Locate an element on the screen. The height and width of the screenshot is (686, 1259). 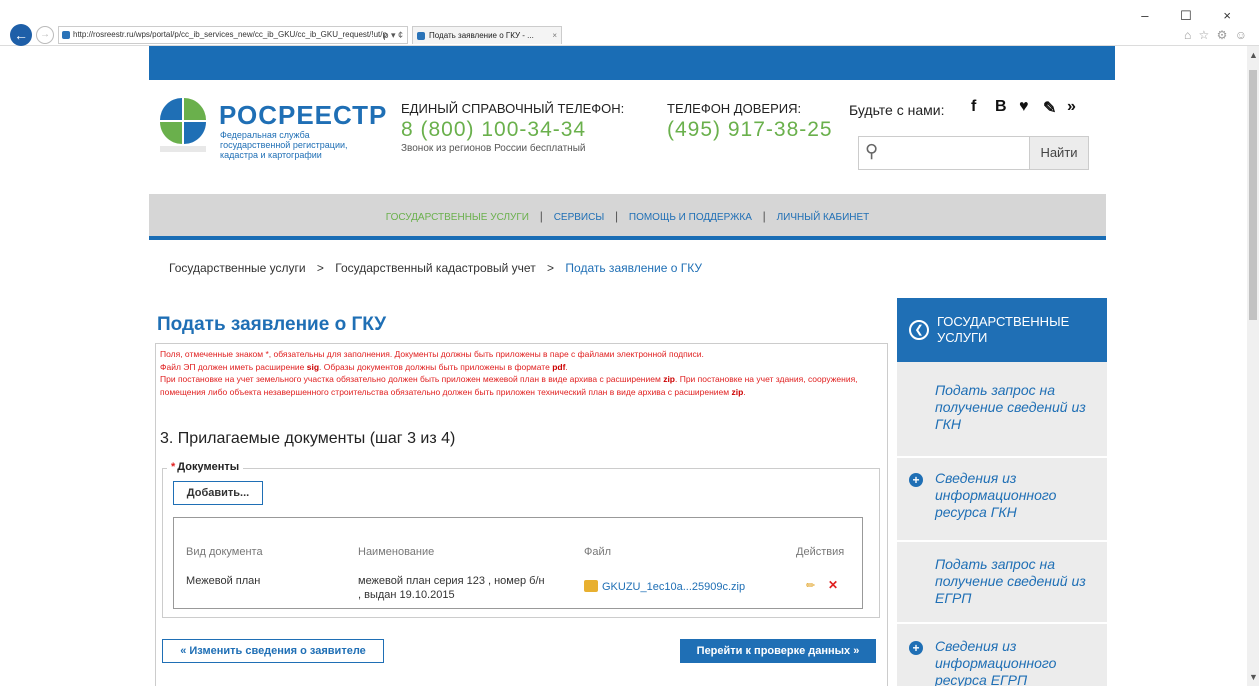
archive-file-icon is located at coordinates (591, 586).